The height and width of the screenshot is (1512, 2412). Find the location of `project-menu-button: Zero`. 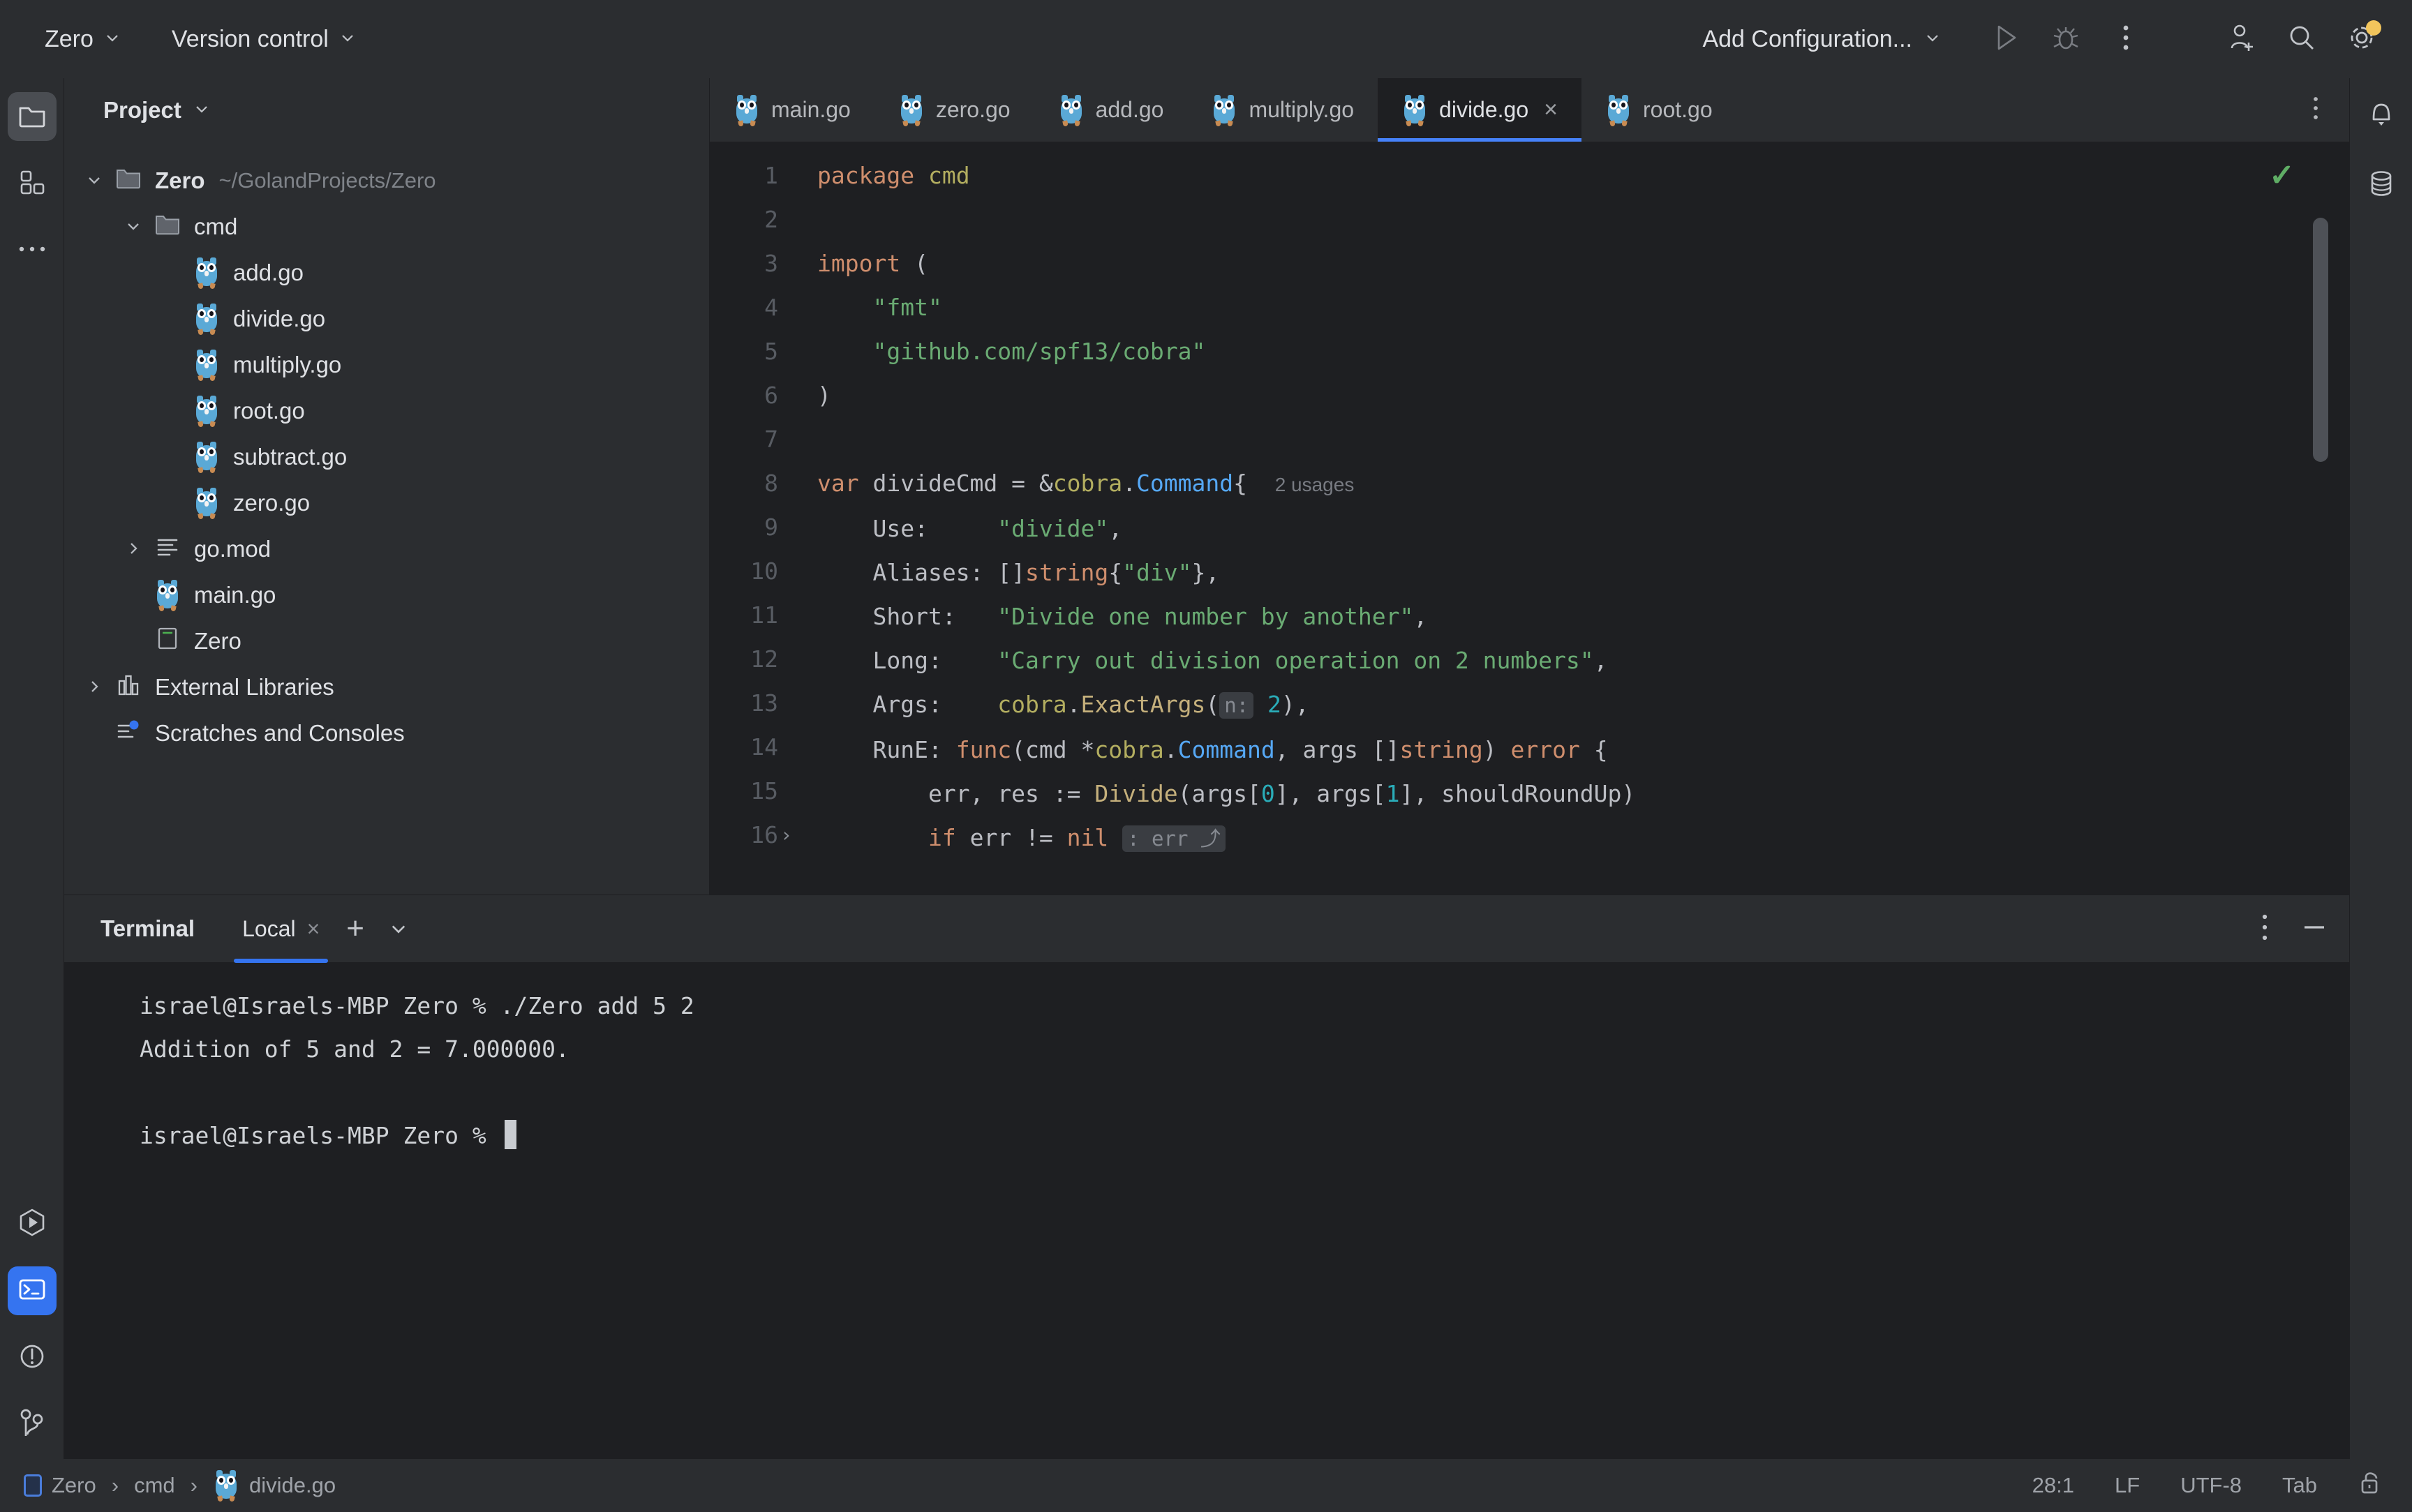

project-menu-button: Zero is located at coordinates (82, 39).